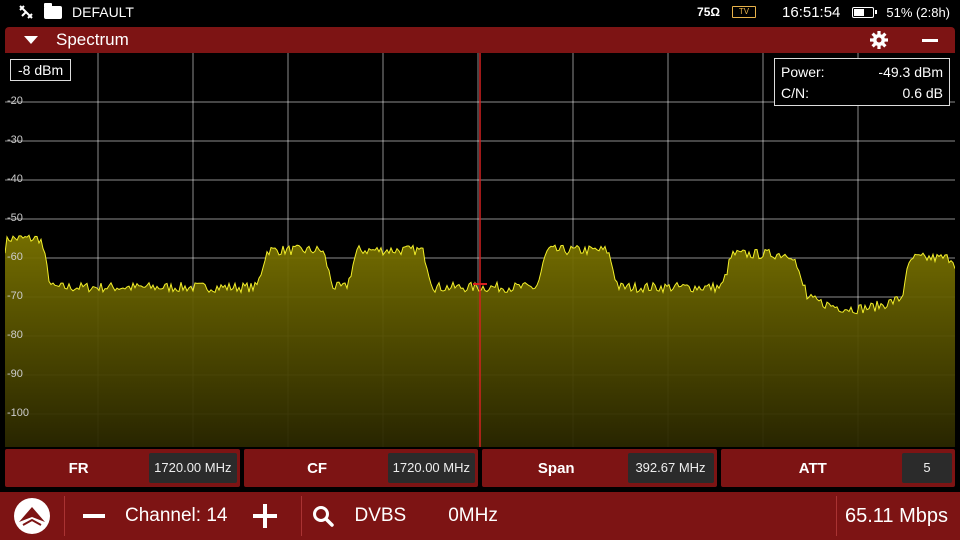 This screenshot has width=960, height=540. What do you see at coordinates (473, 515) in the screenshot?
I see `offset-label: 0MHz` at bounding box center [473, 515].